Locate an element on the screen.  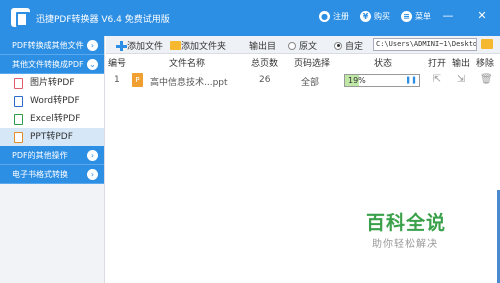
output-path-field: C:\Users\ADMINI~1\Desktop is located at coordinates (425, 44).